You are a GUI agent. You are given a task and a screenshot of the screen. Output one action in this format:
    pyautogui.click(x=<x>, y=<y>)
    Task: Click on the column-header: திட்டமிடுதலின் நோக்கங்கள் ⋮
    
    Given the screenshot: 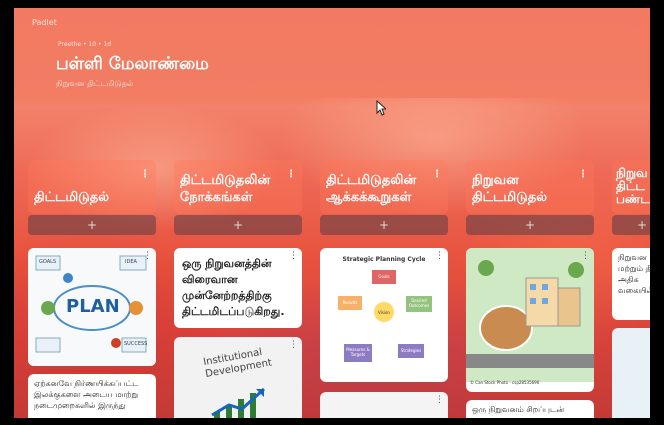 What is the action you would take?
    pyautogui.click(x=238, y=187)
    